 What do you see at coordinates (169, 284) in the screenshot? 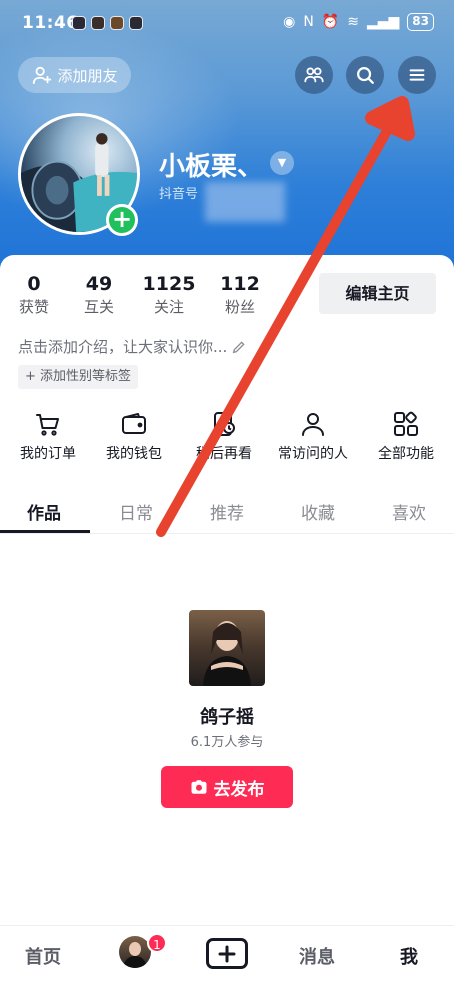
I see `stat-value: 1125` at bounding box center [169, 284].